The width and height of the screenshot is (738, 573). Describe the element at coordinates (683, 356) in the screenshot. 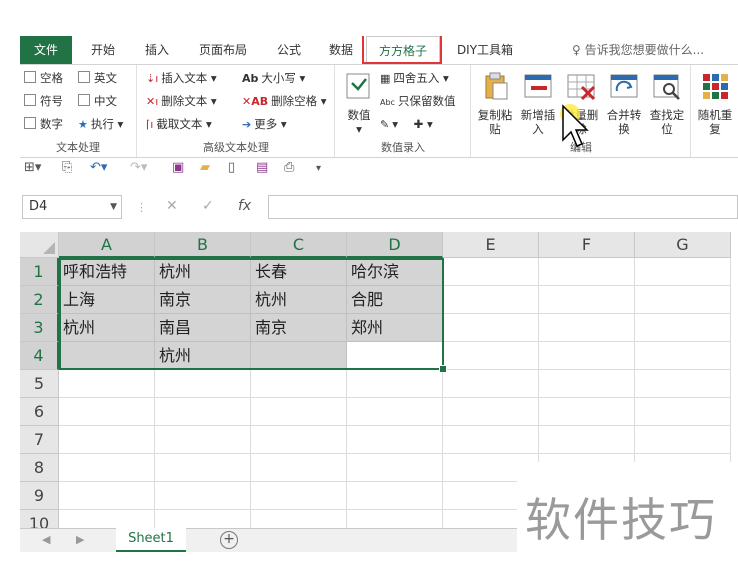

I see `cell-g4` at that location.